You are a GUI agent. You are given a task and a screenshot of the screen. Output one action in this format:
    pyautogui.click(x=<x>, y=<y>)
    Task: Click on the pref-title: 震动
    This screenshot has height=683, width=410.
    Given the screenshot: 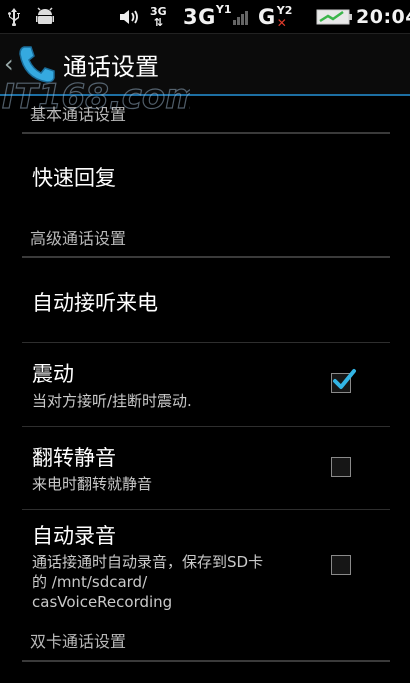 What is the action you would take?
    pyautogui.click(x=53, y=374)
    